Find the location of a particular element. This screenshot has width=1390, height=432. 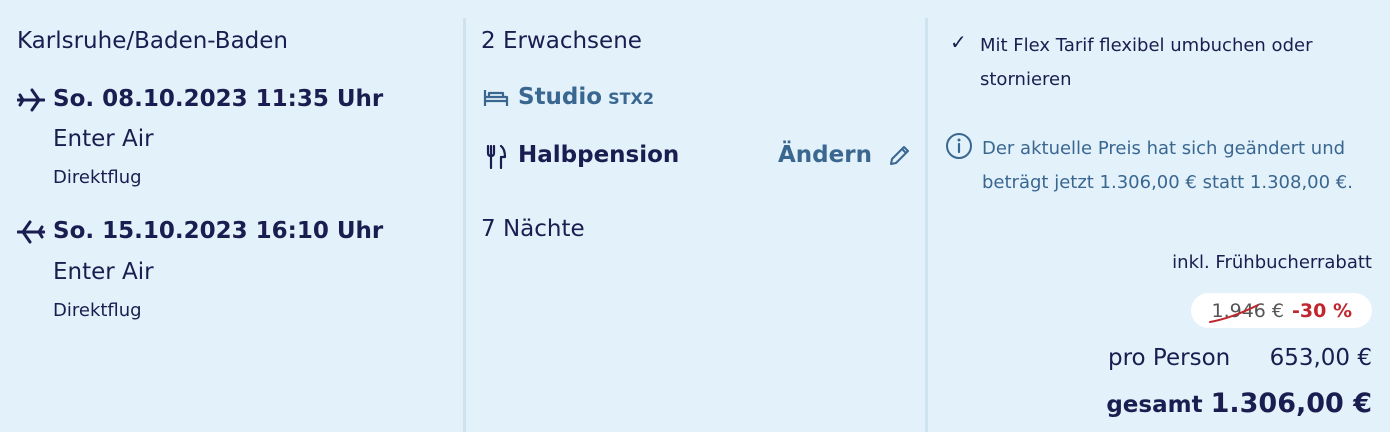

inbound-date: So. 15.10.2023 16:10 Uhr is located at coordinates (218, 231).